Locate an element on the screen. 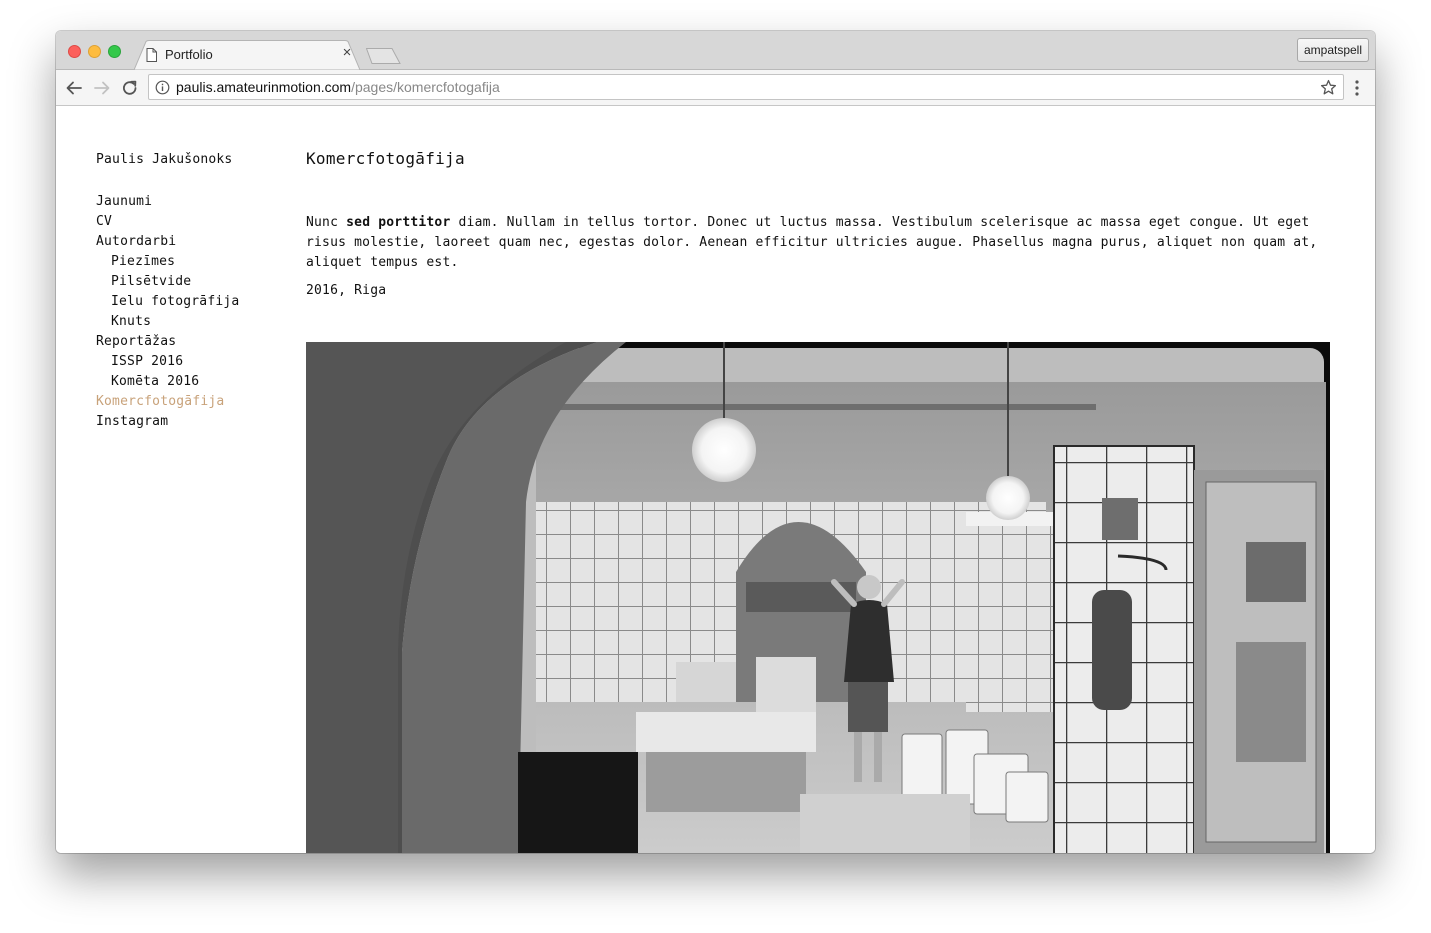  sidebar-item: Piezīmes is located at coordinates (167, 262).